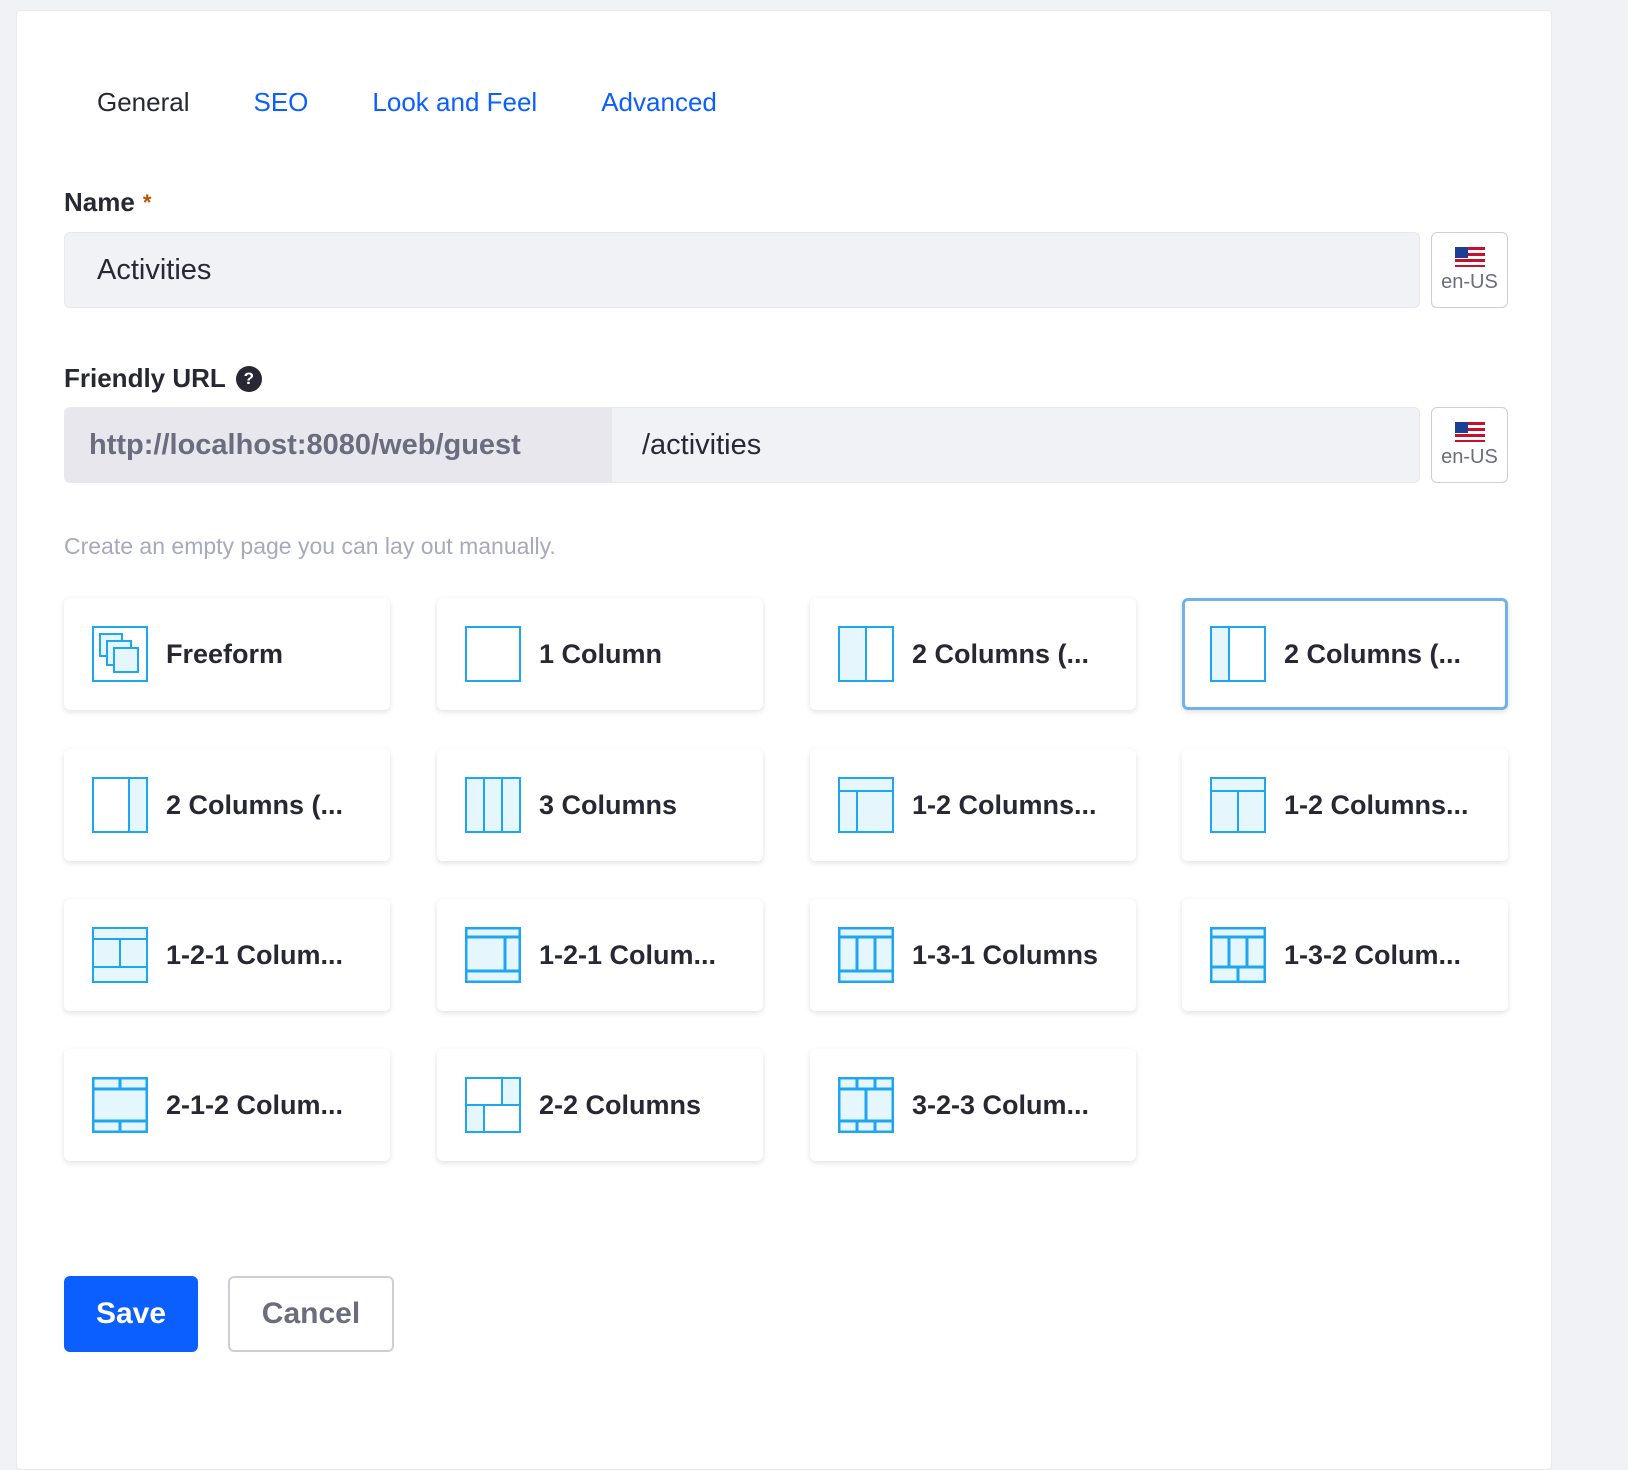 The height and width of the screenshot is (1470, 1628). Describe the element at coordinates (1238, 955) in the screenshot. I see `one-three-two-columns-icon` at that location.